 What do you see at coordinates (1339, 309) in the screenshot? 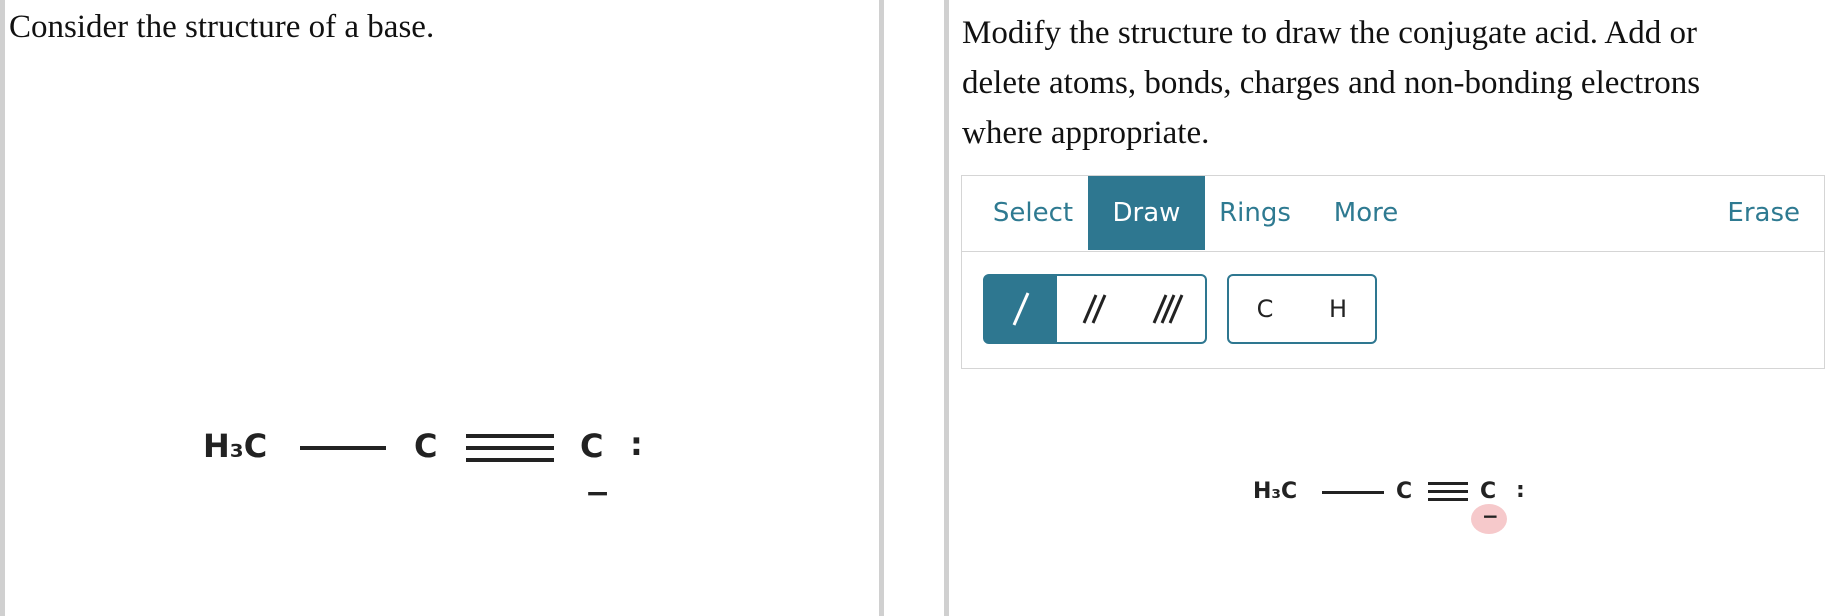
I see `hydrogen-atom-tool: H` at bounding box center [1339, 309].